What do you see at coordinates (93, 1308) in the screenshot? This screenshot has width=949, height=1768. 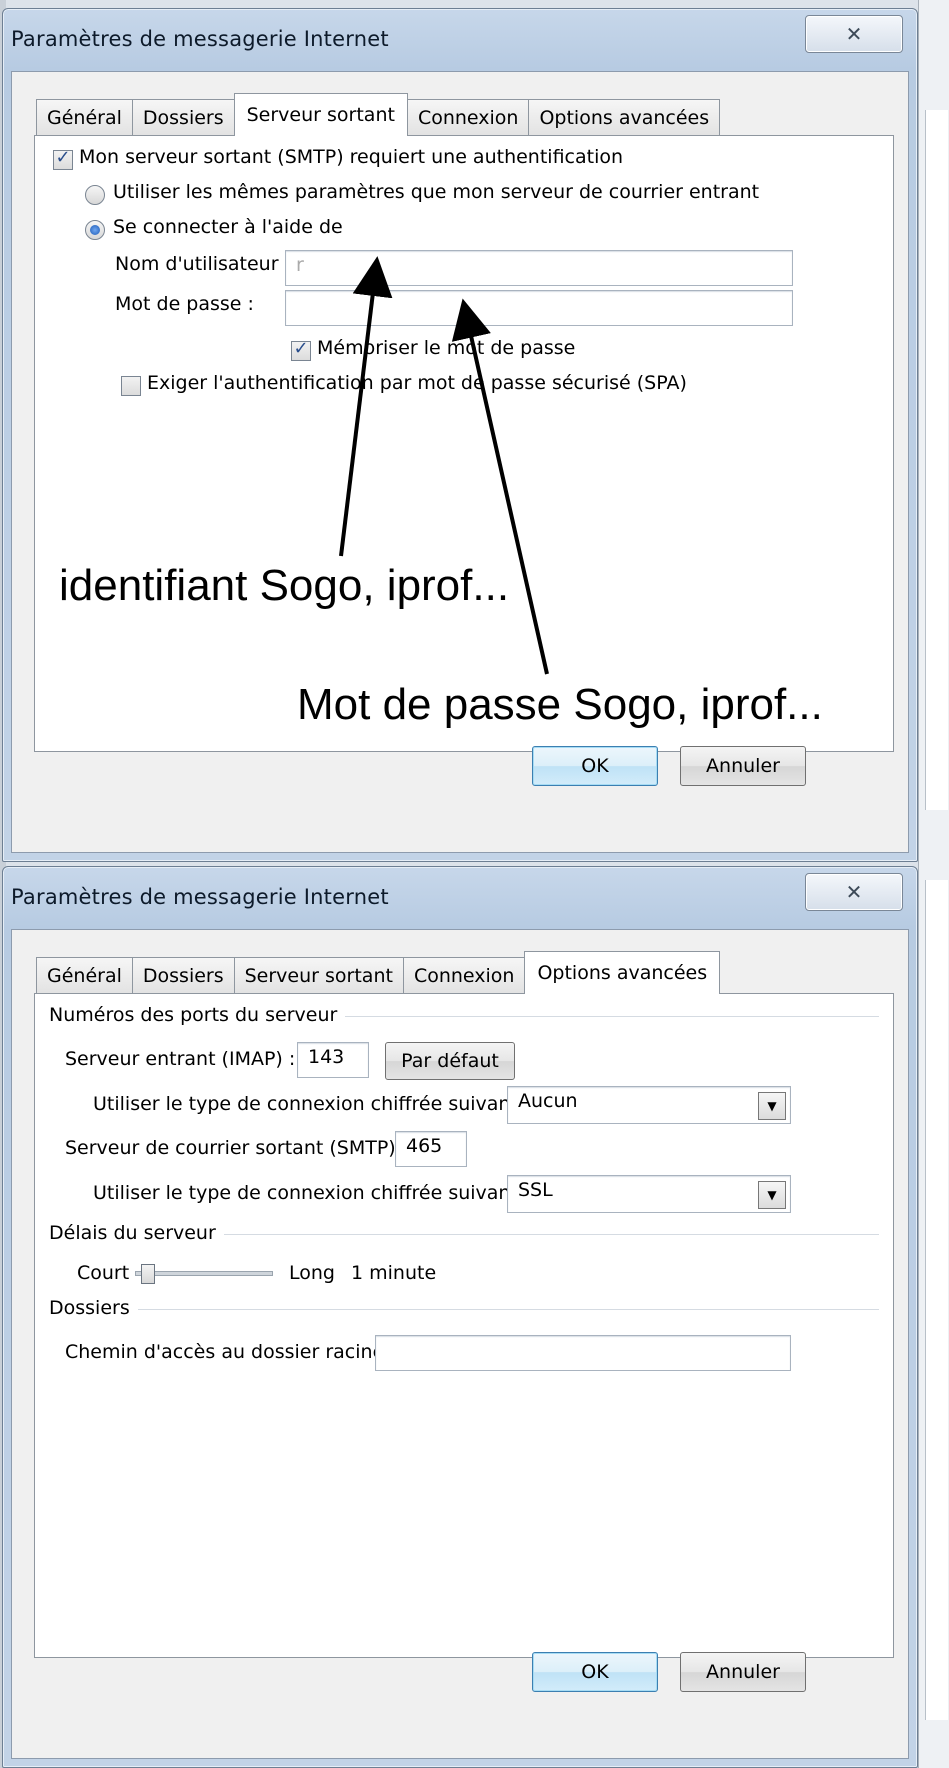 I see `folders-group-label: Dossiers` at bounding box center [93, 1308].